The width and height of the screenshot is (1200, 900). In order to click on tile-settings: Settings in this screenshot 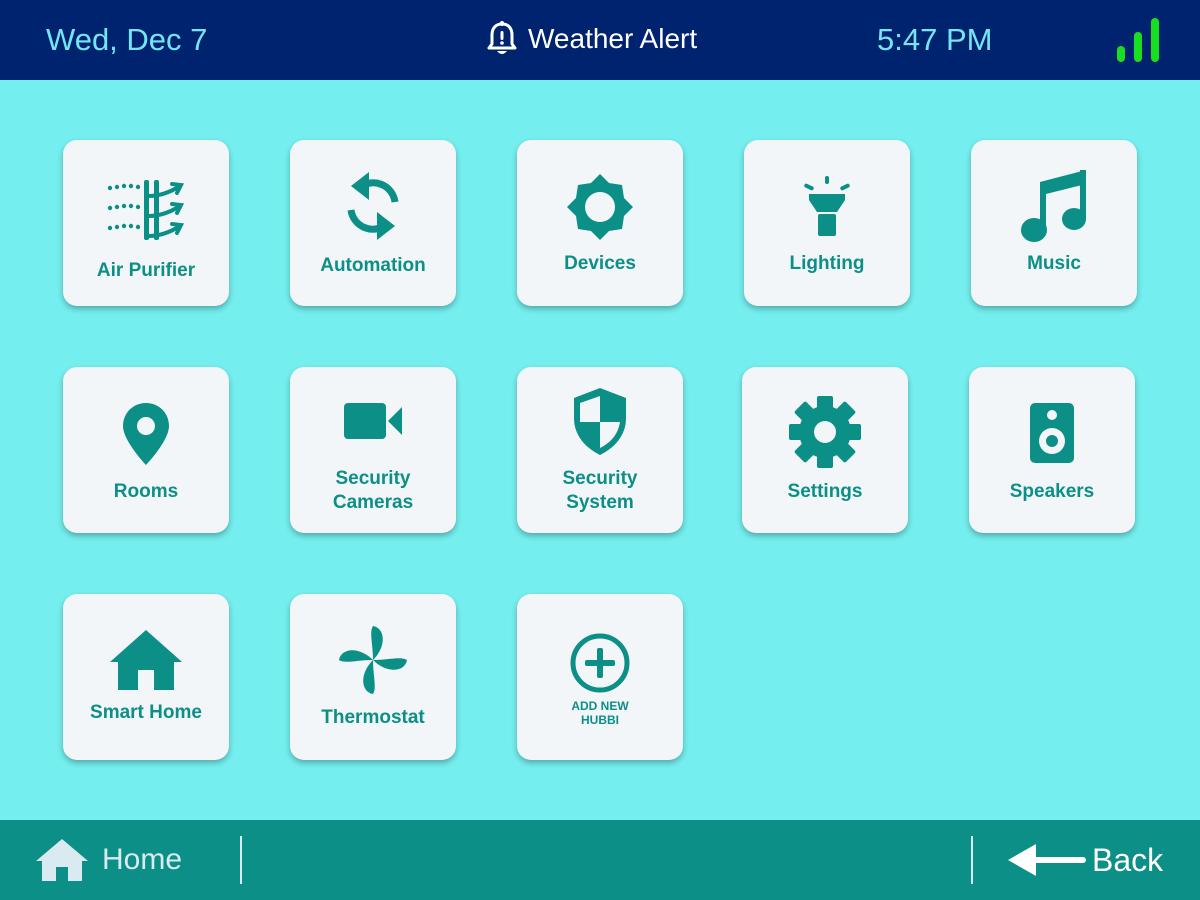, I will do `click(825, 450)`.